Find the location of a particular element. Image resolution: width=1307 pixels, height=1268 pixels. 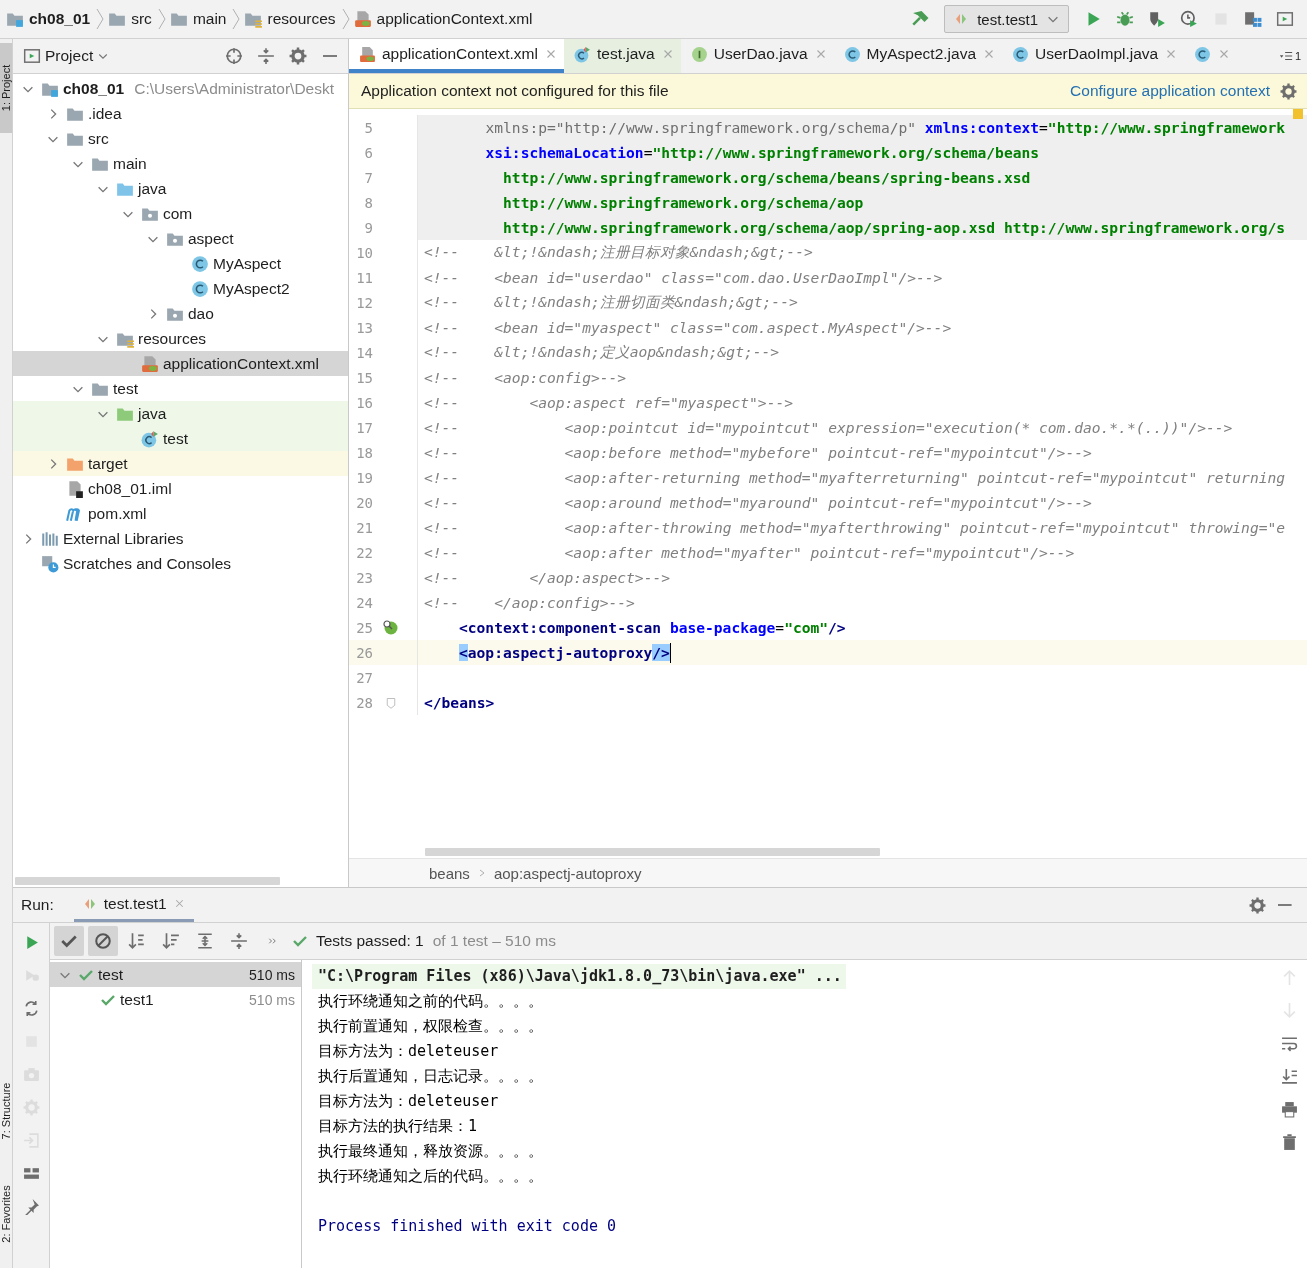

breadcrumb: src is located at coordinates (131, 19).